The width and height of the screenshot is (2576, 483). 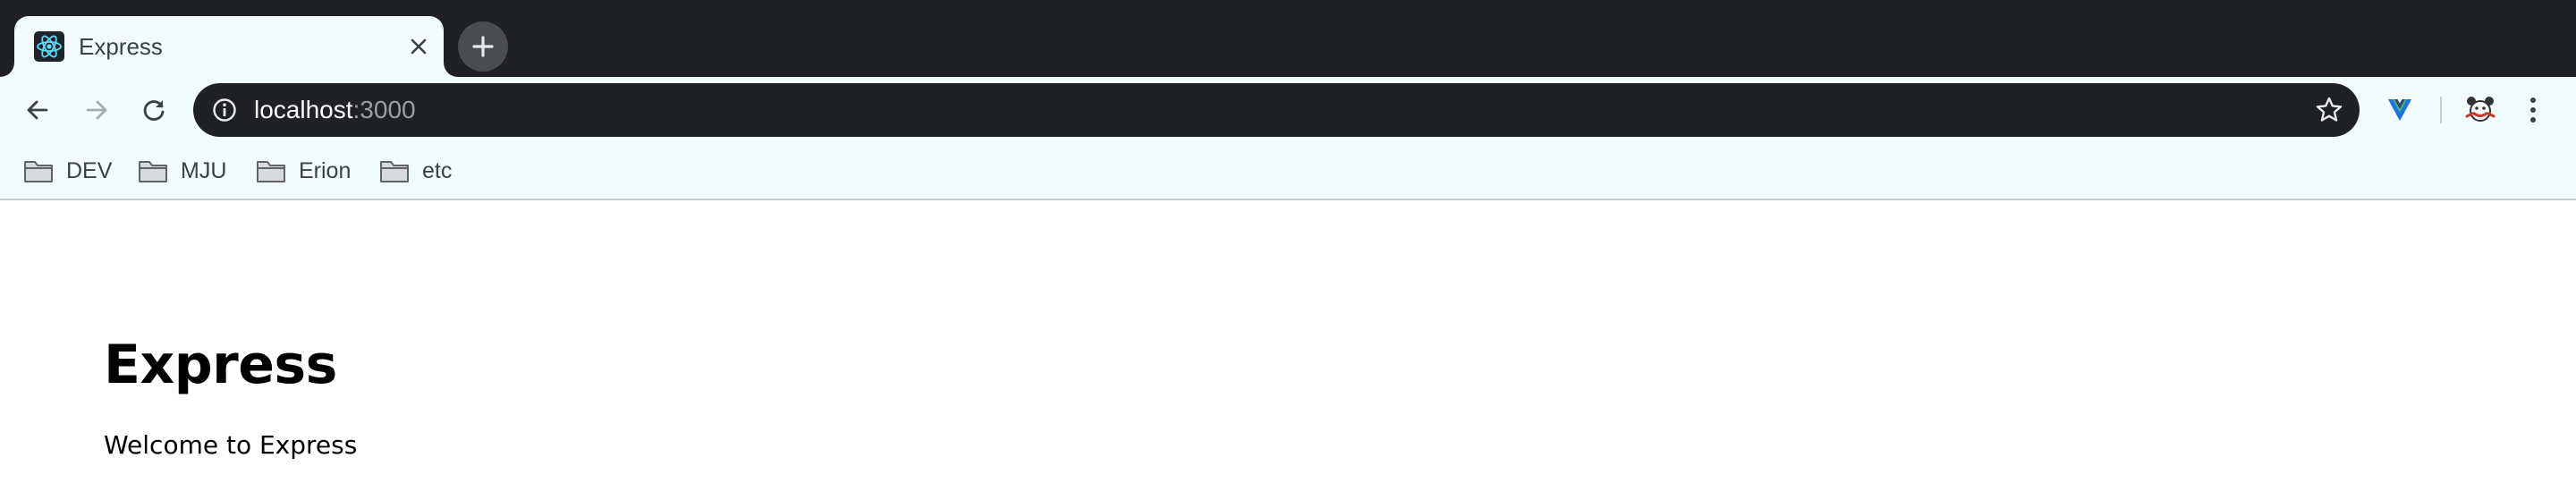 What do you see at coordinates (1276, 110) in the screenshot?
I see `address-bar: localhost:3000` at bounding box center [1276, 110].